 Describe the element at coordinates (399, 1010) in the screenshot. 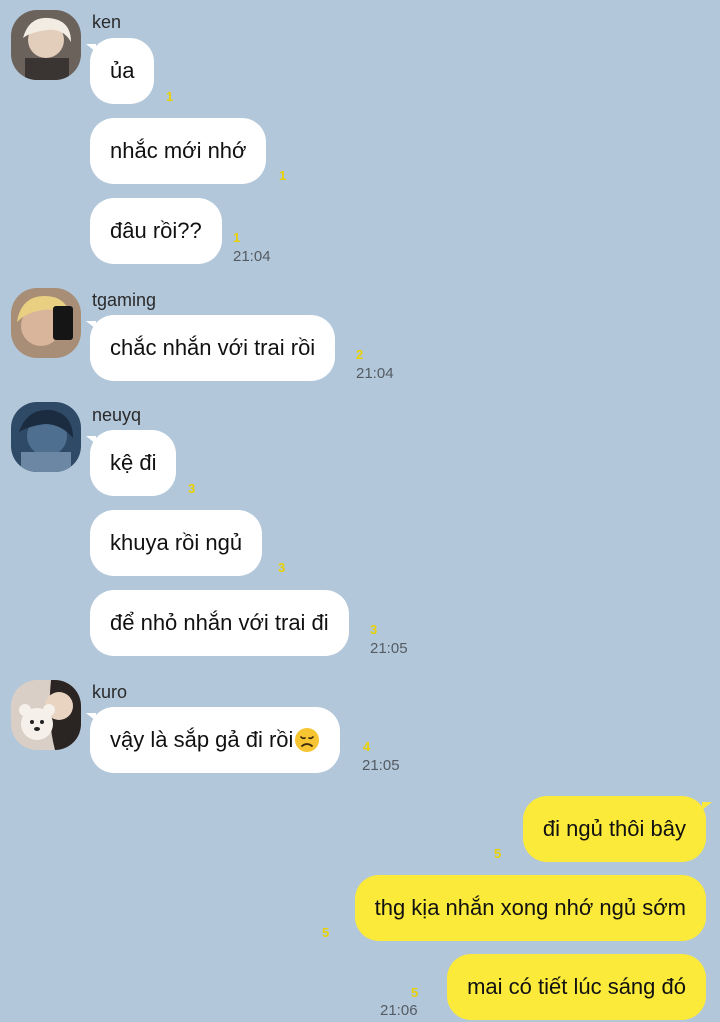

I see `message-time: 21:06` at that location.